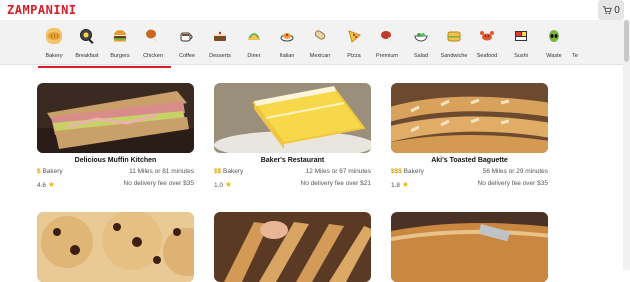 This screenshot has width=630, height=282. Describe the element at coordinates (153, 56) in the screenshot. I see `category-label: Chicken` at that location.